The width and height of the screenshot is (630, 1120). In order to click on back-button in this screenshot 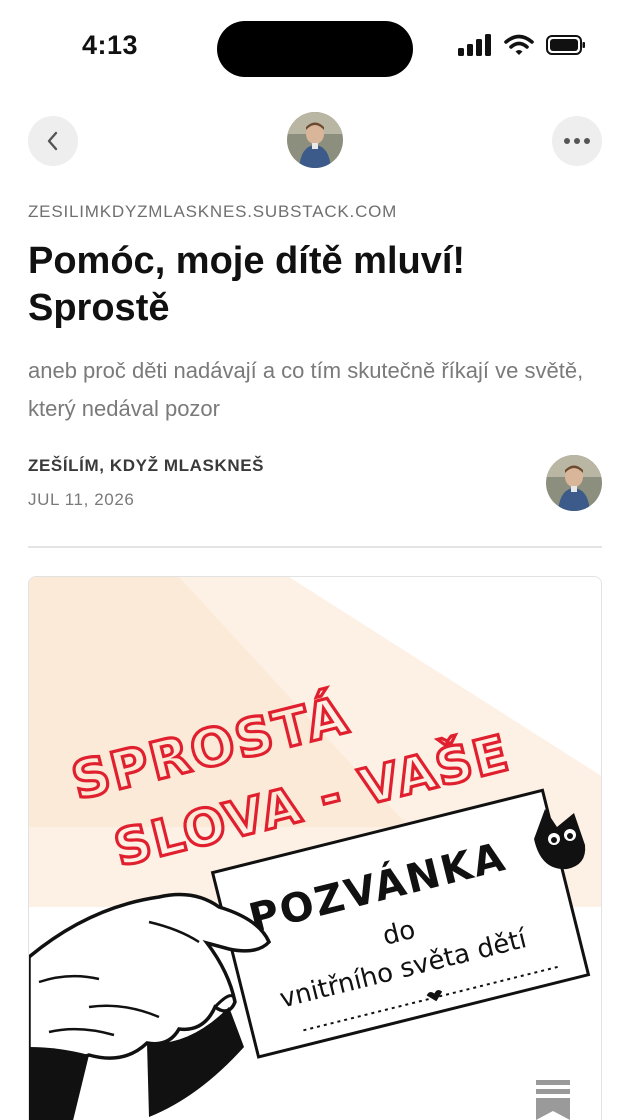, I will do `click(53, 141)`.